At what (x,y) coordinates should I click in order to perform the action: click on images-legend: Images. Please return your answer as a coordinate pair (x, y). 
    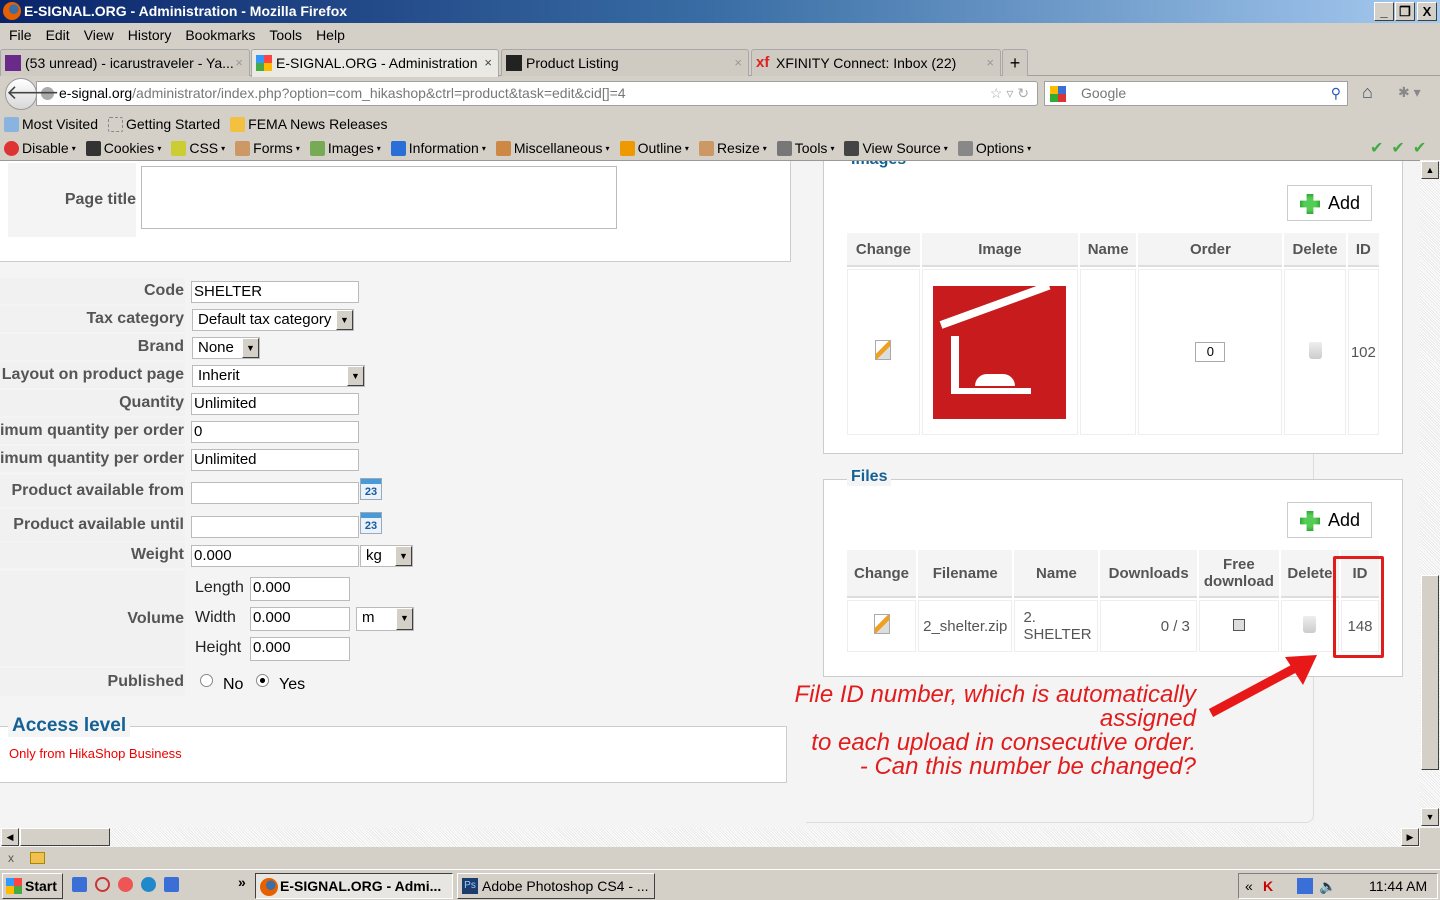
    Looking at the image, I should click on (878, 165).